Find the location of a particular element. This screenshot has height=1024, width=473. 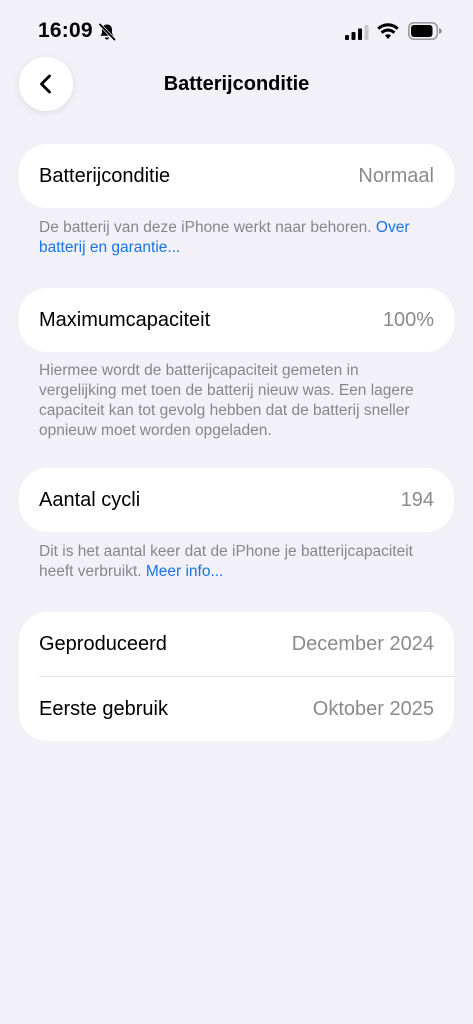

battery-icon is located at coordinates (425, 31).